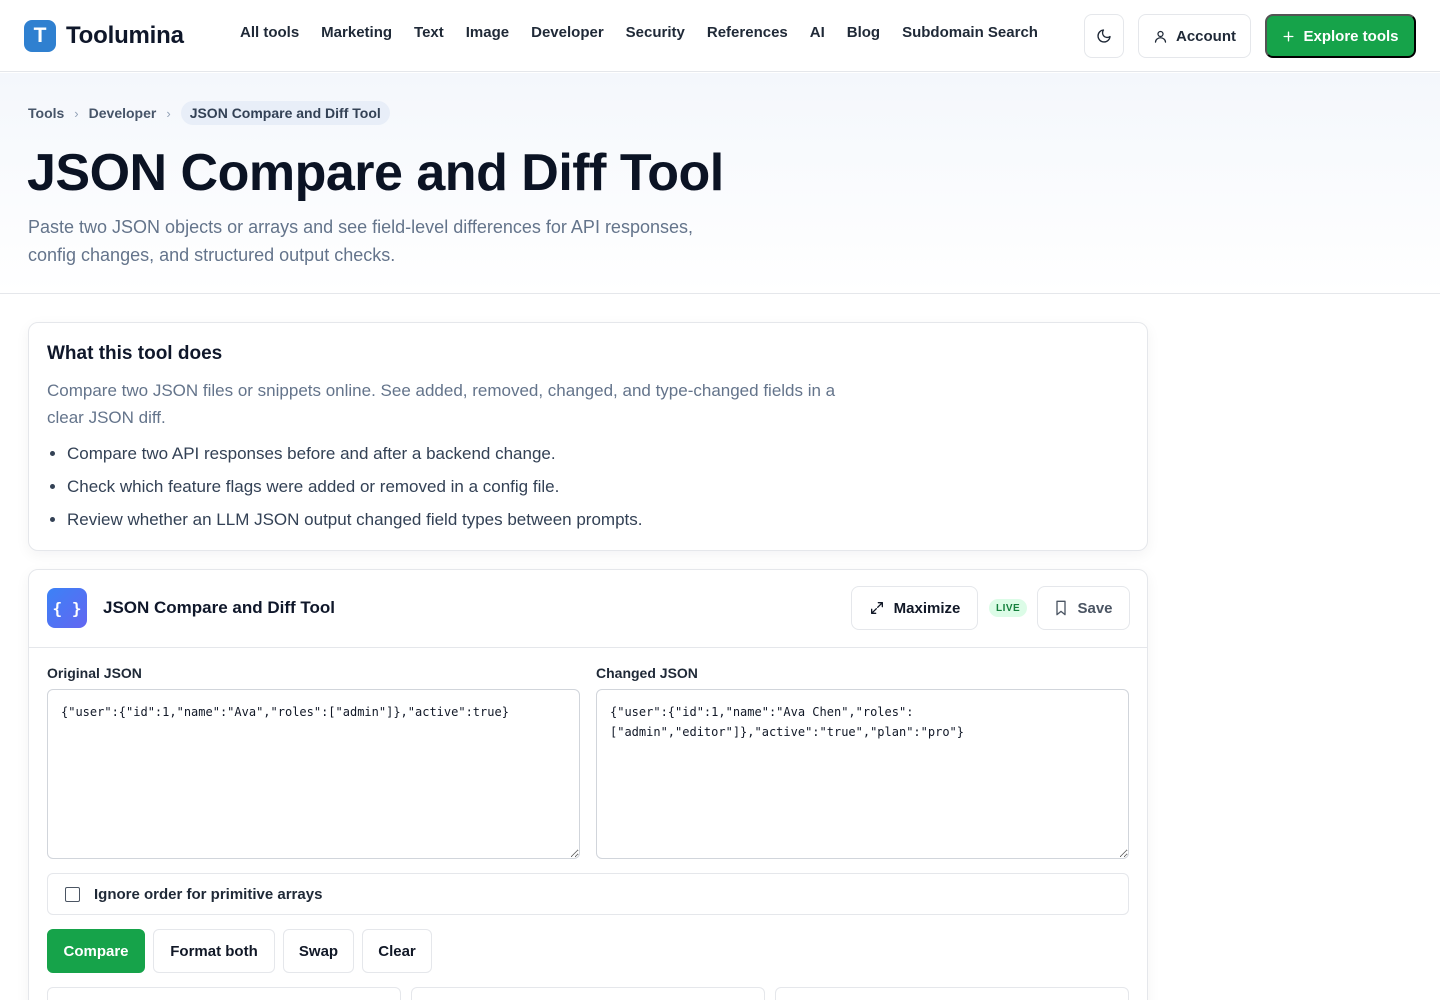 The image size is (1440, 1000). I want to click on json-braces-icon: { }, so click(67, 608).